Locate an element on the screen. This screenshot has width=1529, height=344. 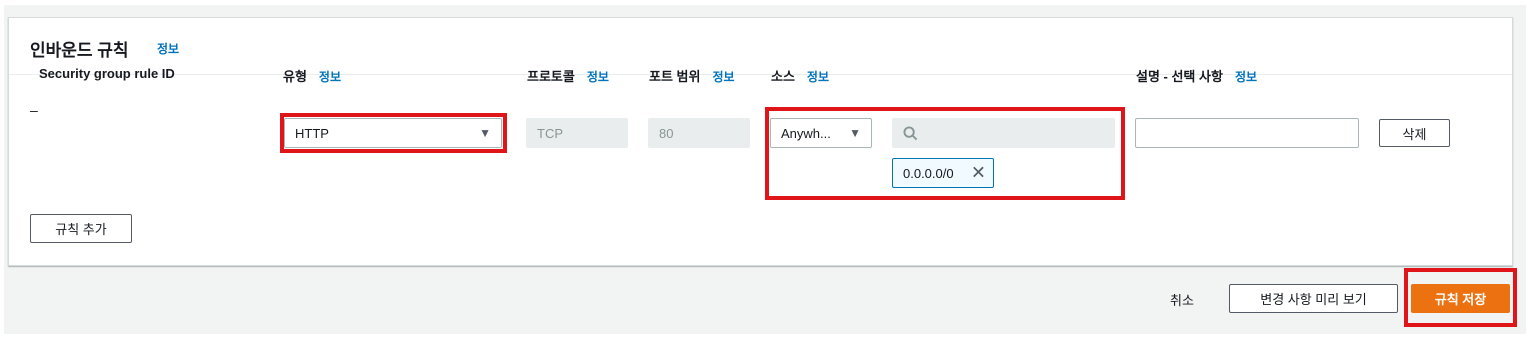
save-rules-label: 규칙 저장 is located at coordinates (1460, 299).